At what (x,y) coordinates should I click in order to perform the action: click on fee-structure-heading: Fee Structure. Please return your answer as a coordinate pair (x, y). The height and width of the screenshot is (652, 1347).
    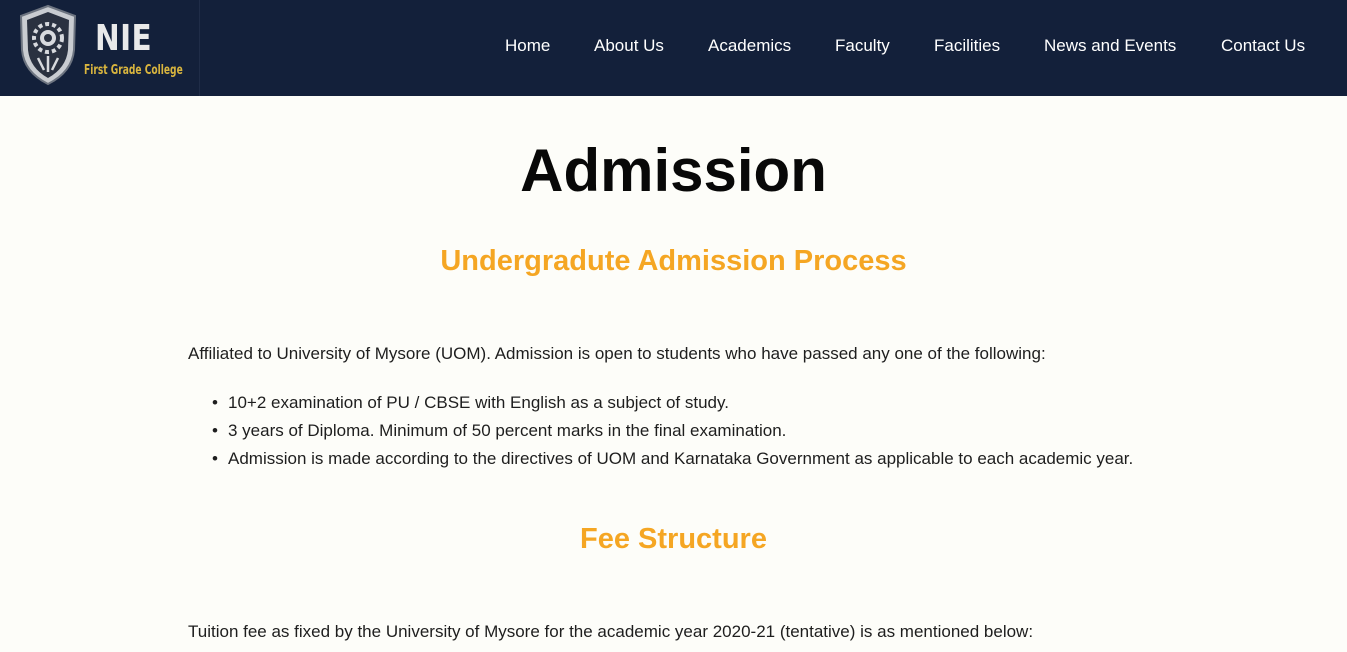
    Looking at the image, I should click on (673, 539).